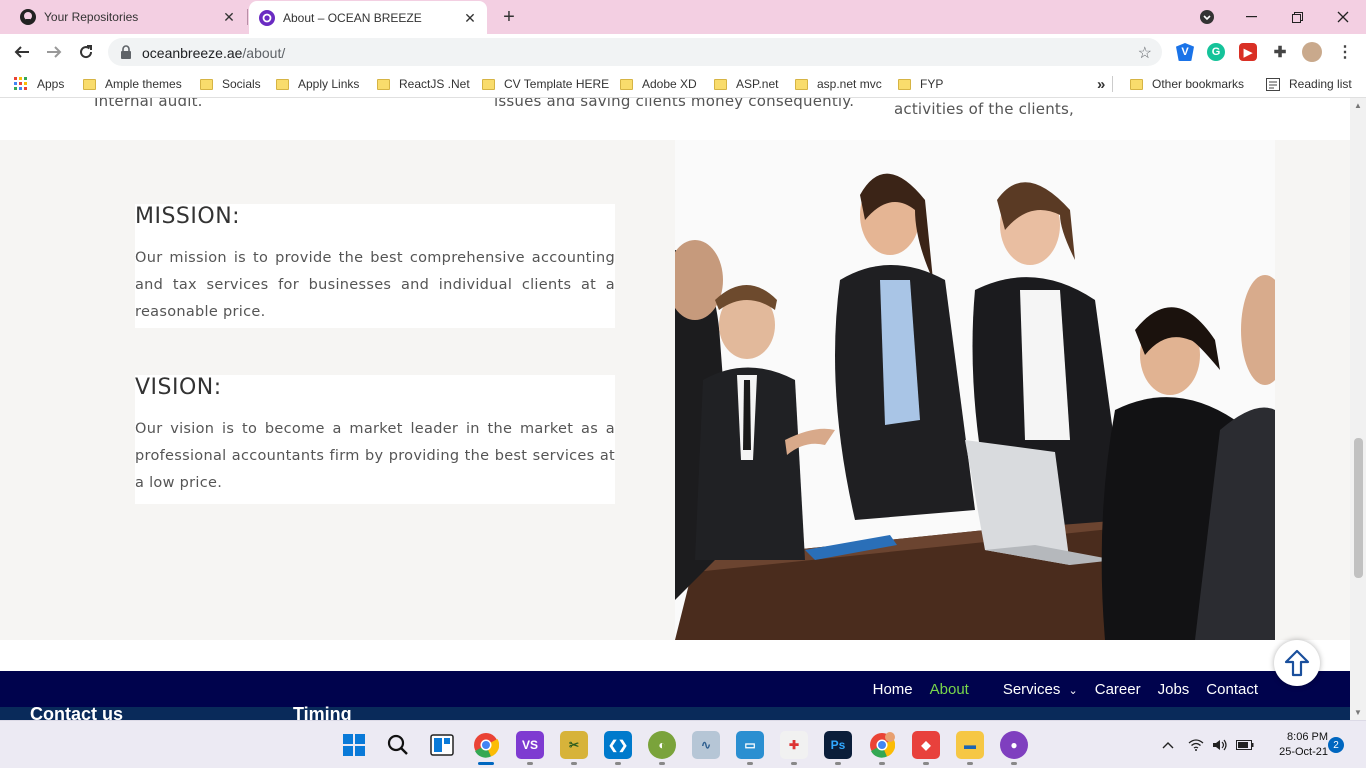 Image resolution: width=1366 pixels, height=768 pixels. I want to click on tab-search-button, so click(1207, 17).